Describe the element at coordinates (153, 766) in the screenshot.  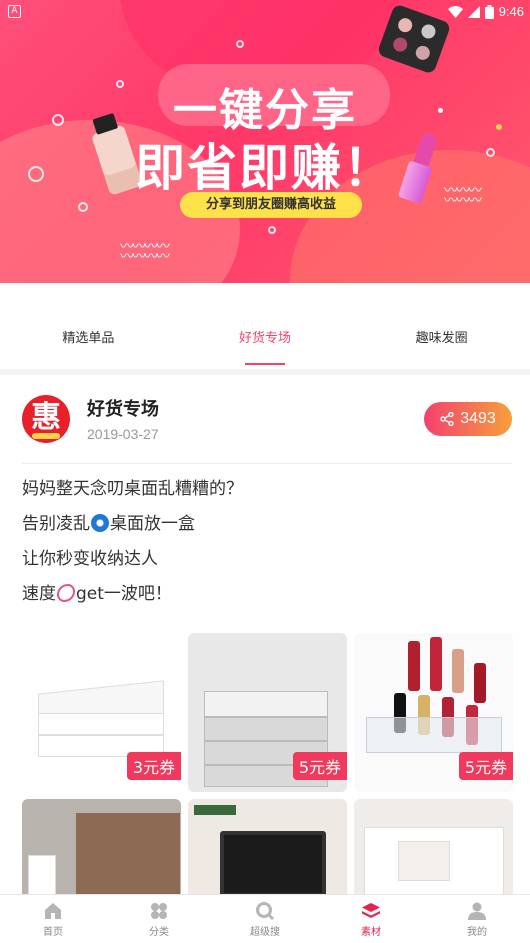
I see `coupon-badge: 3元券` at that location.